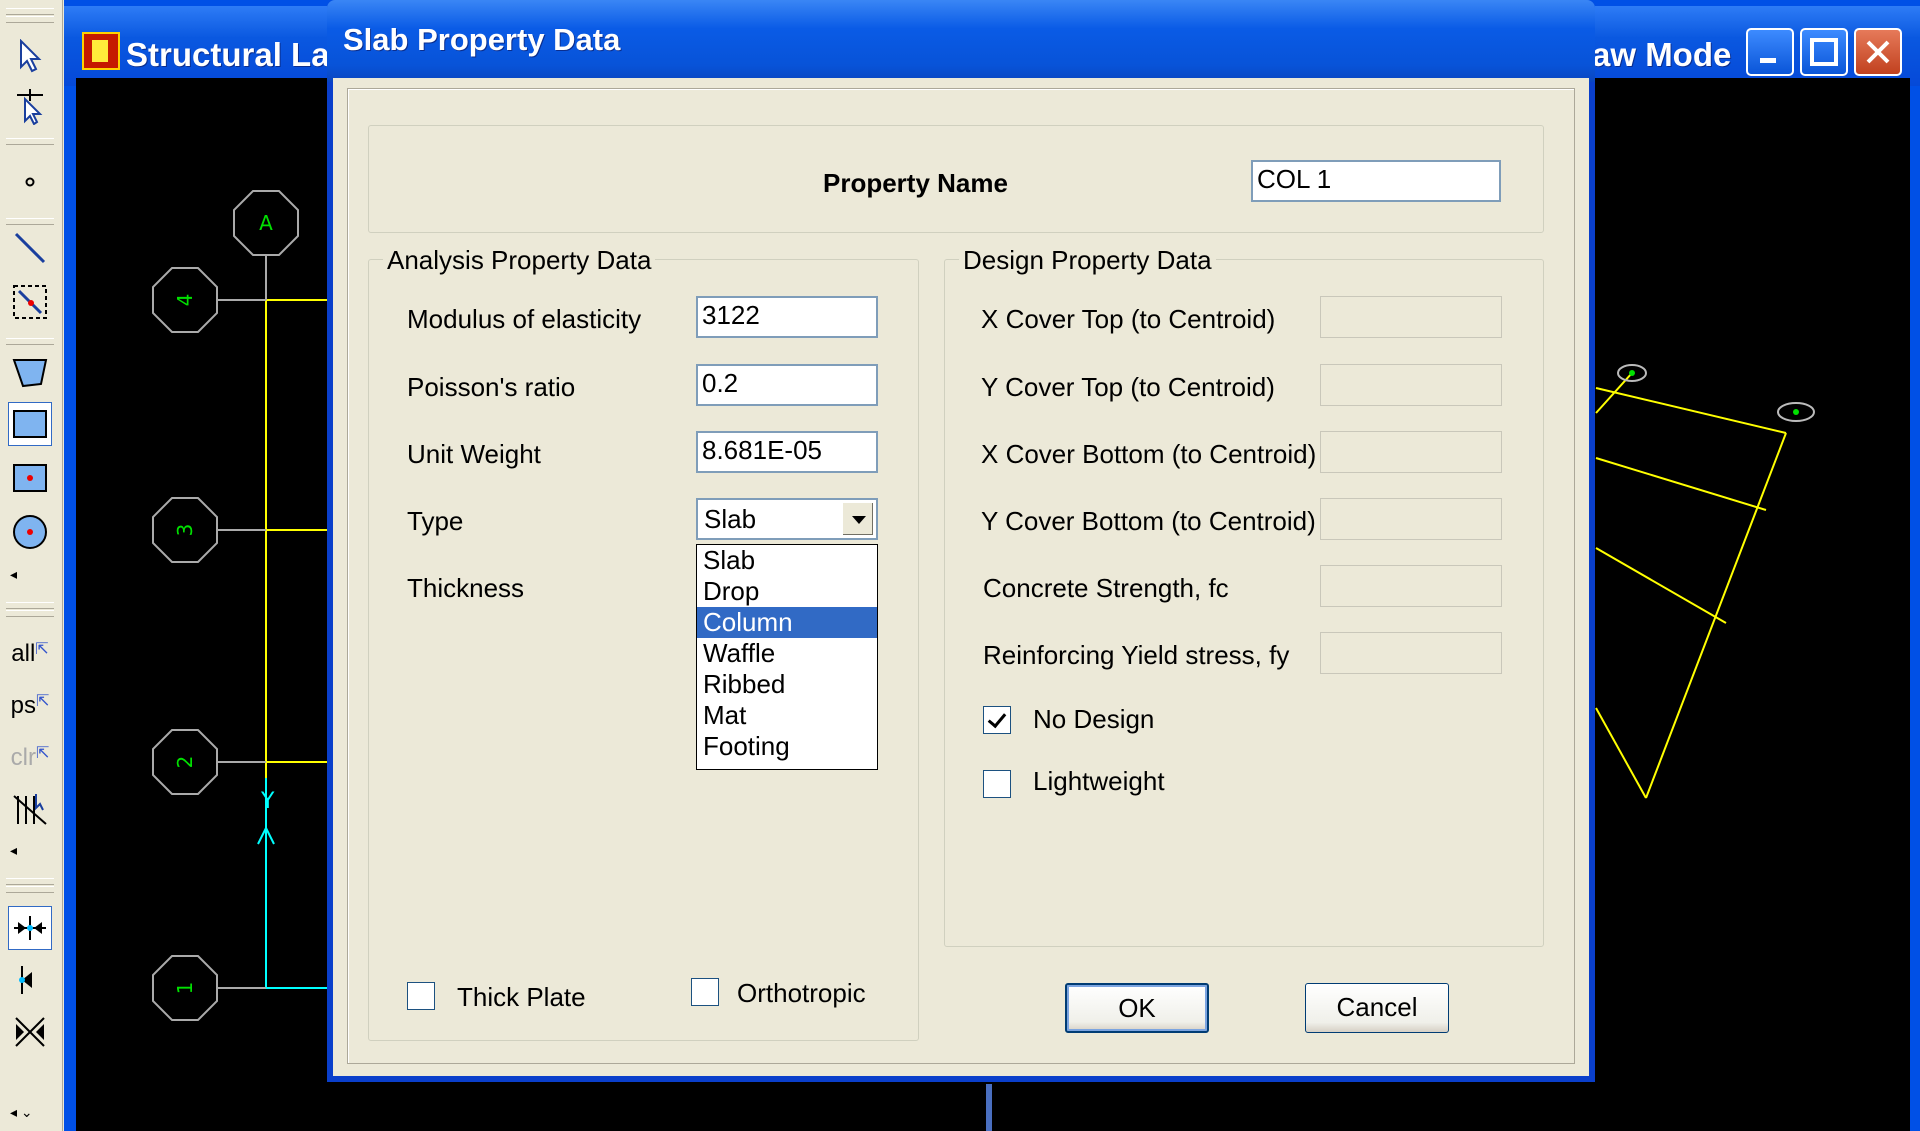  What do you see at coordinates (787, 317) in the screenshot?
I see `modulus-input: 3122` at bounding box center [787, 317].